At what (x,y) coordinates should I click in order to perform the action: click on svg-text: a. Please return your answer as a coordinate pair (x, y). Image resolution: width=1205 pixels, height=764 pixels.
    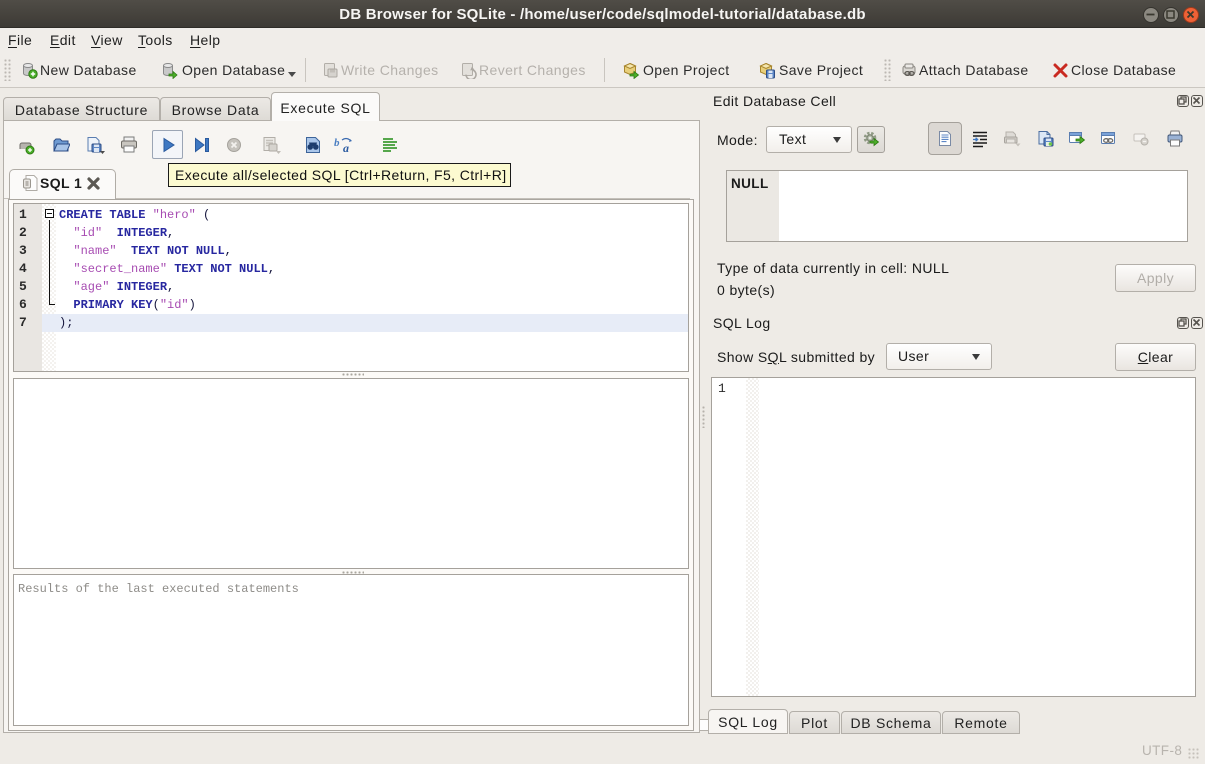
    Looking at the image, I should click on (346, 147).